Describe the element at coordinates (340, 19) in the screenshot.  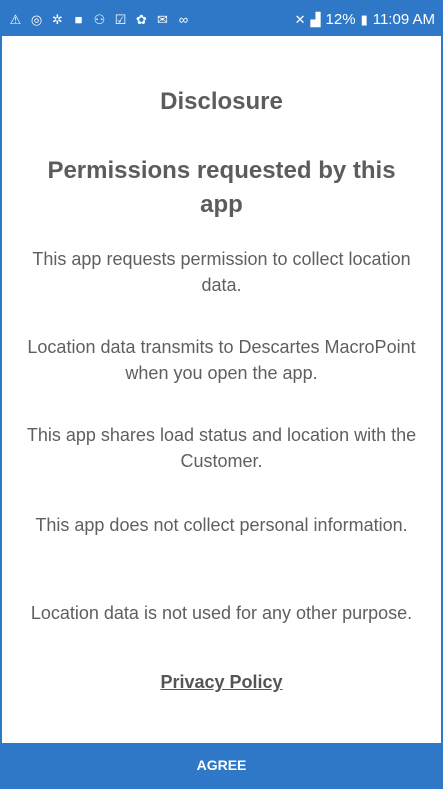
I see `battery-percent: 12%` at that location.